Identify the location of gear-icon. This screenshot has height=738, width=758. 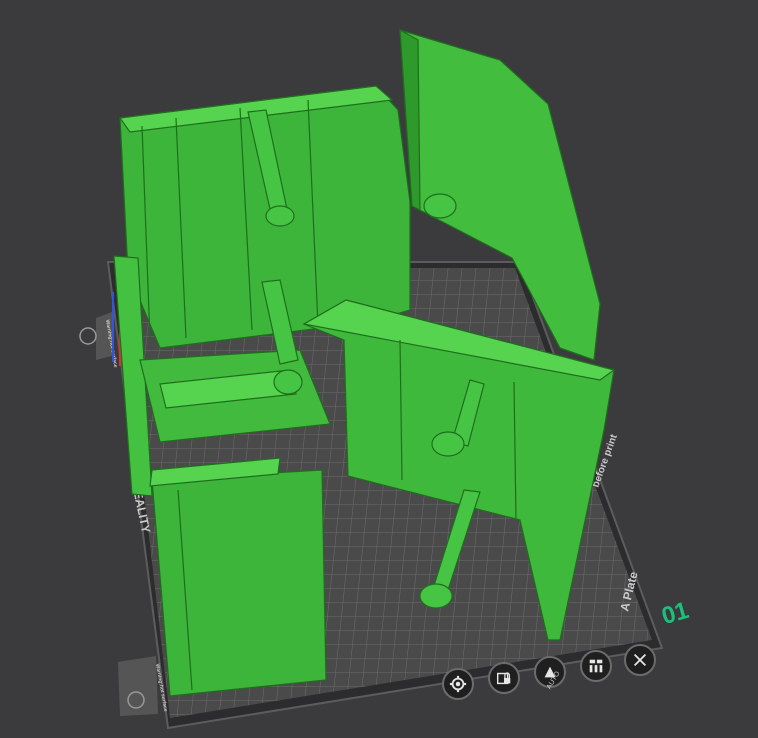
(458, 684).